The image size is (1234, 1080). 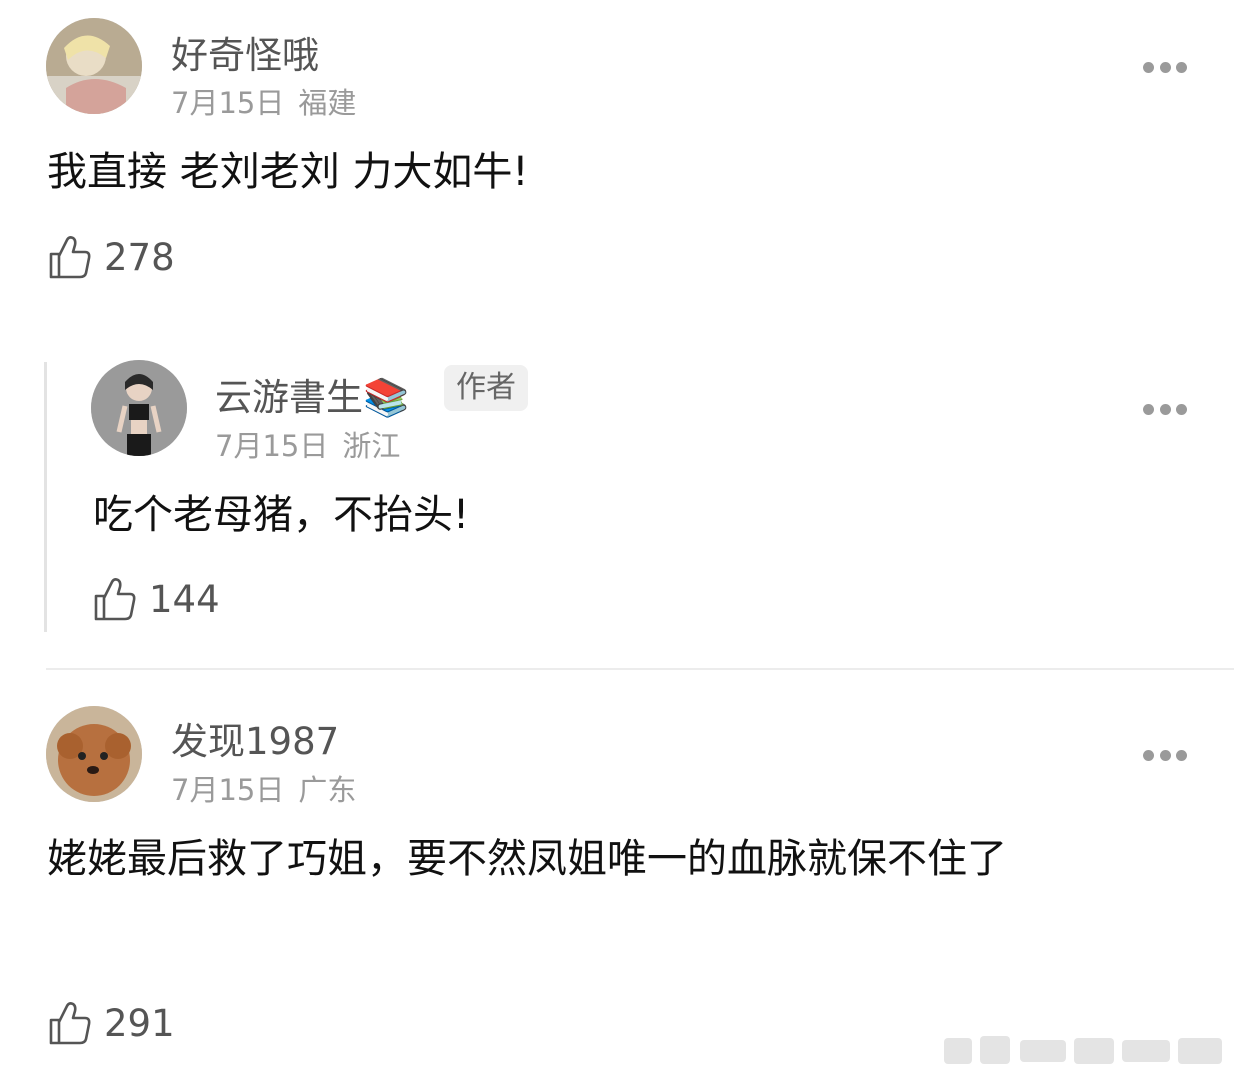 I want to click on comment-location: 福建, so click(x=327, y=103).